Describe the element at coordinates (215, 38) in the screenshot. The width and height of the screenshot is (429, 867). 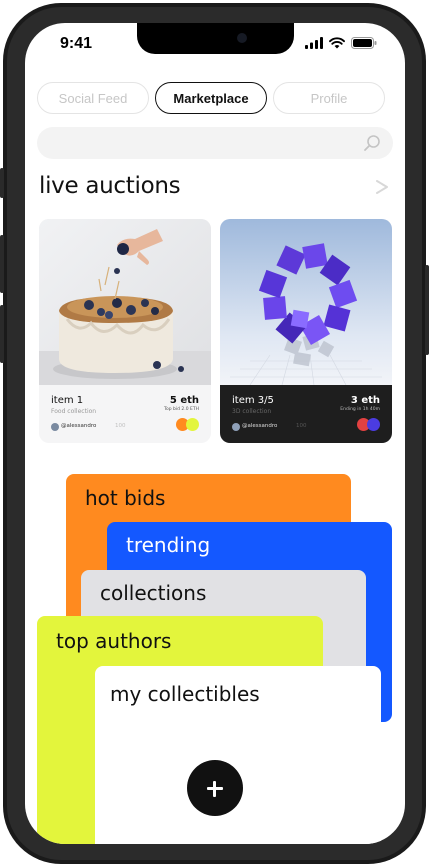
I see `notch` at that location.